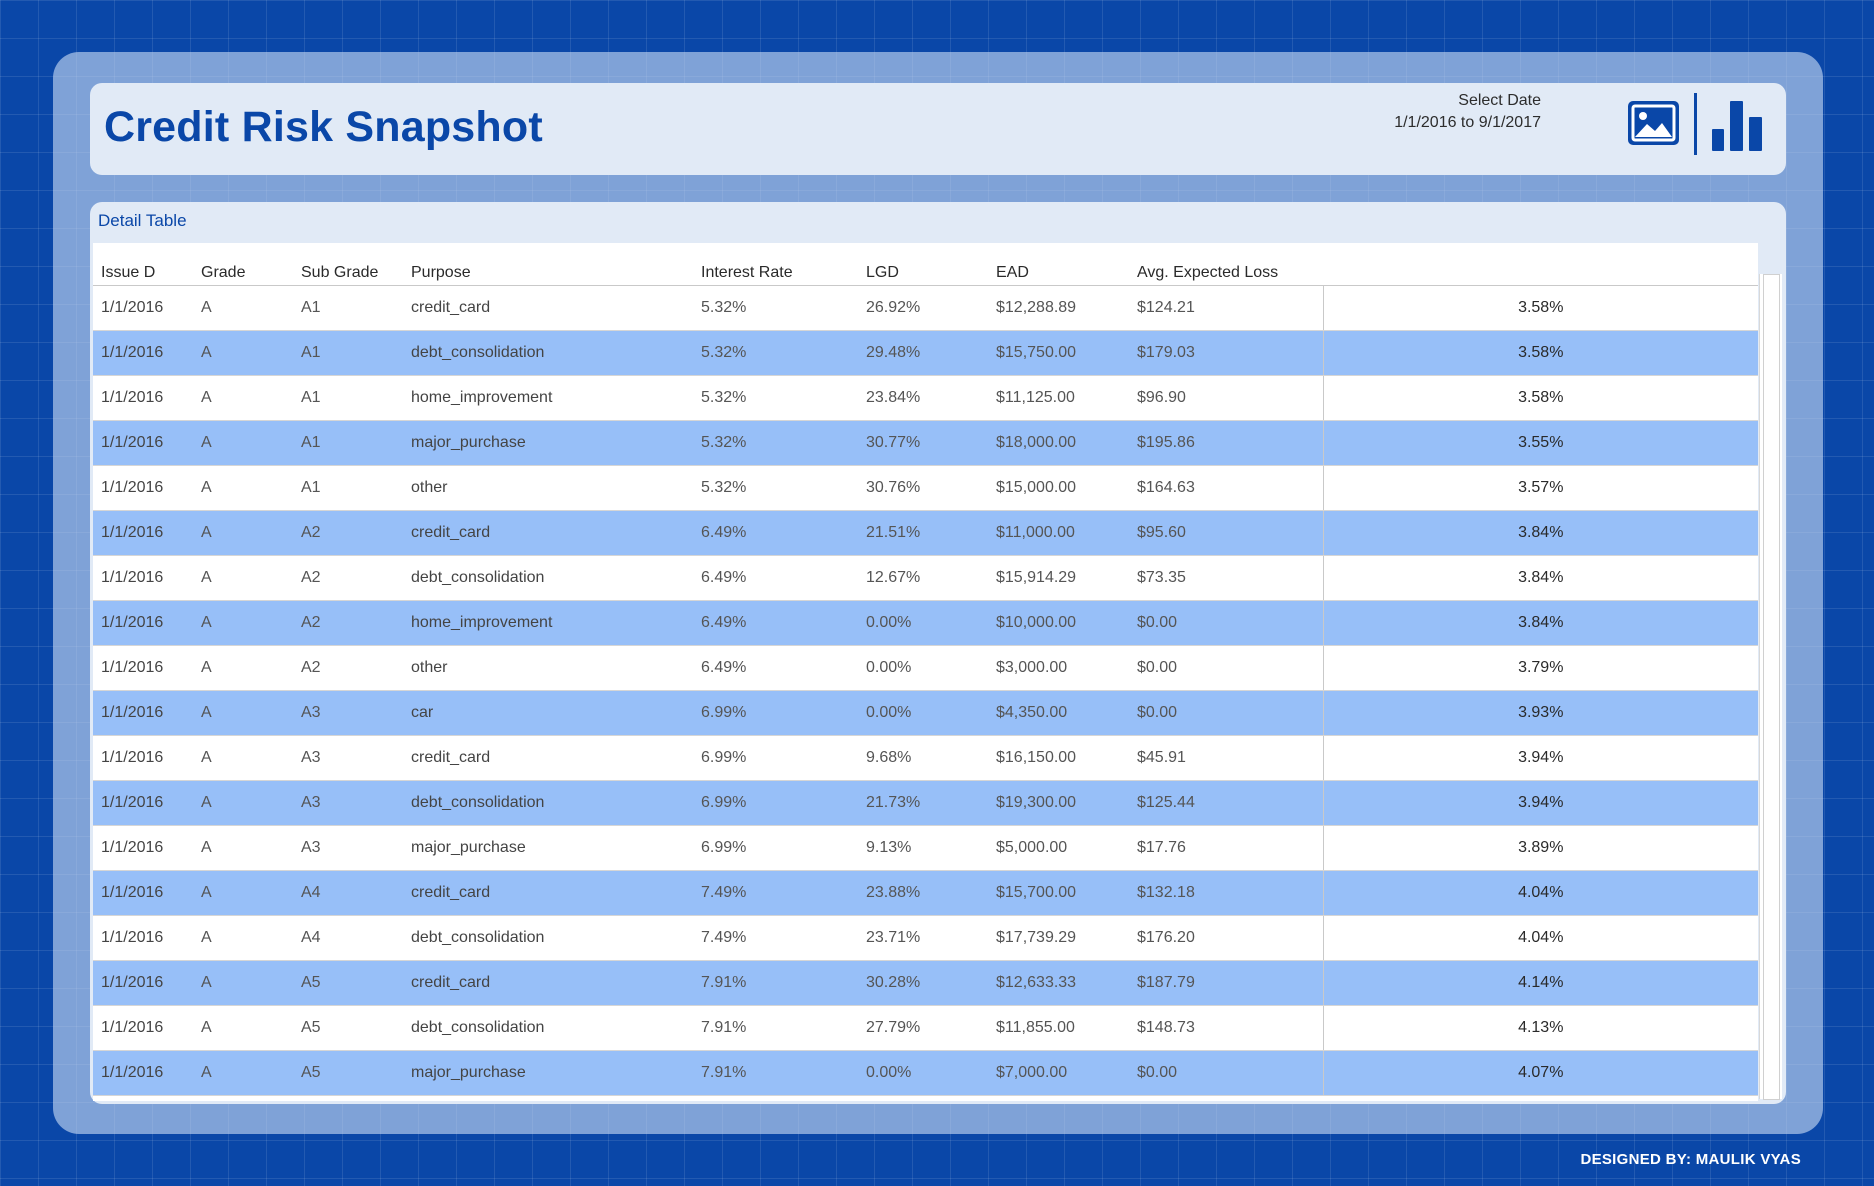  Describe the element at coordinates (1540, 1028) in the screenshot. I see `table-cell: 4.13%` at that location.